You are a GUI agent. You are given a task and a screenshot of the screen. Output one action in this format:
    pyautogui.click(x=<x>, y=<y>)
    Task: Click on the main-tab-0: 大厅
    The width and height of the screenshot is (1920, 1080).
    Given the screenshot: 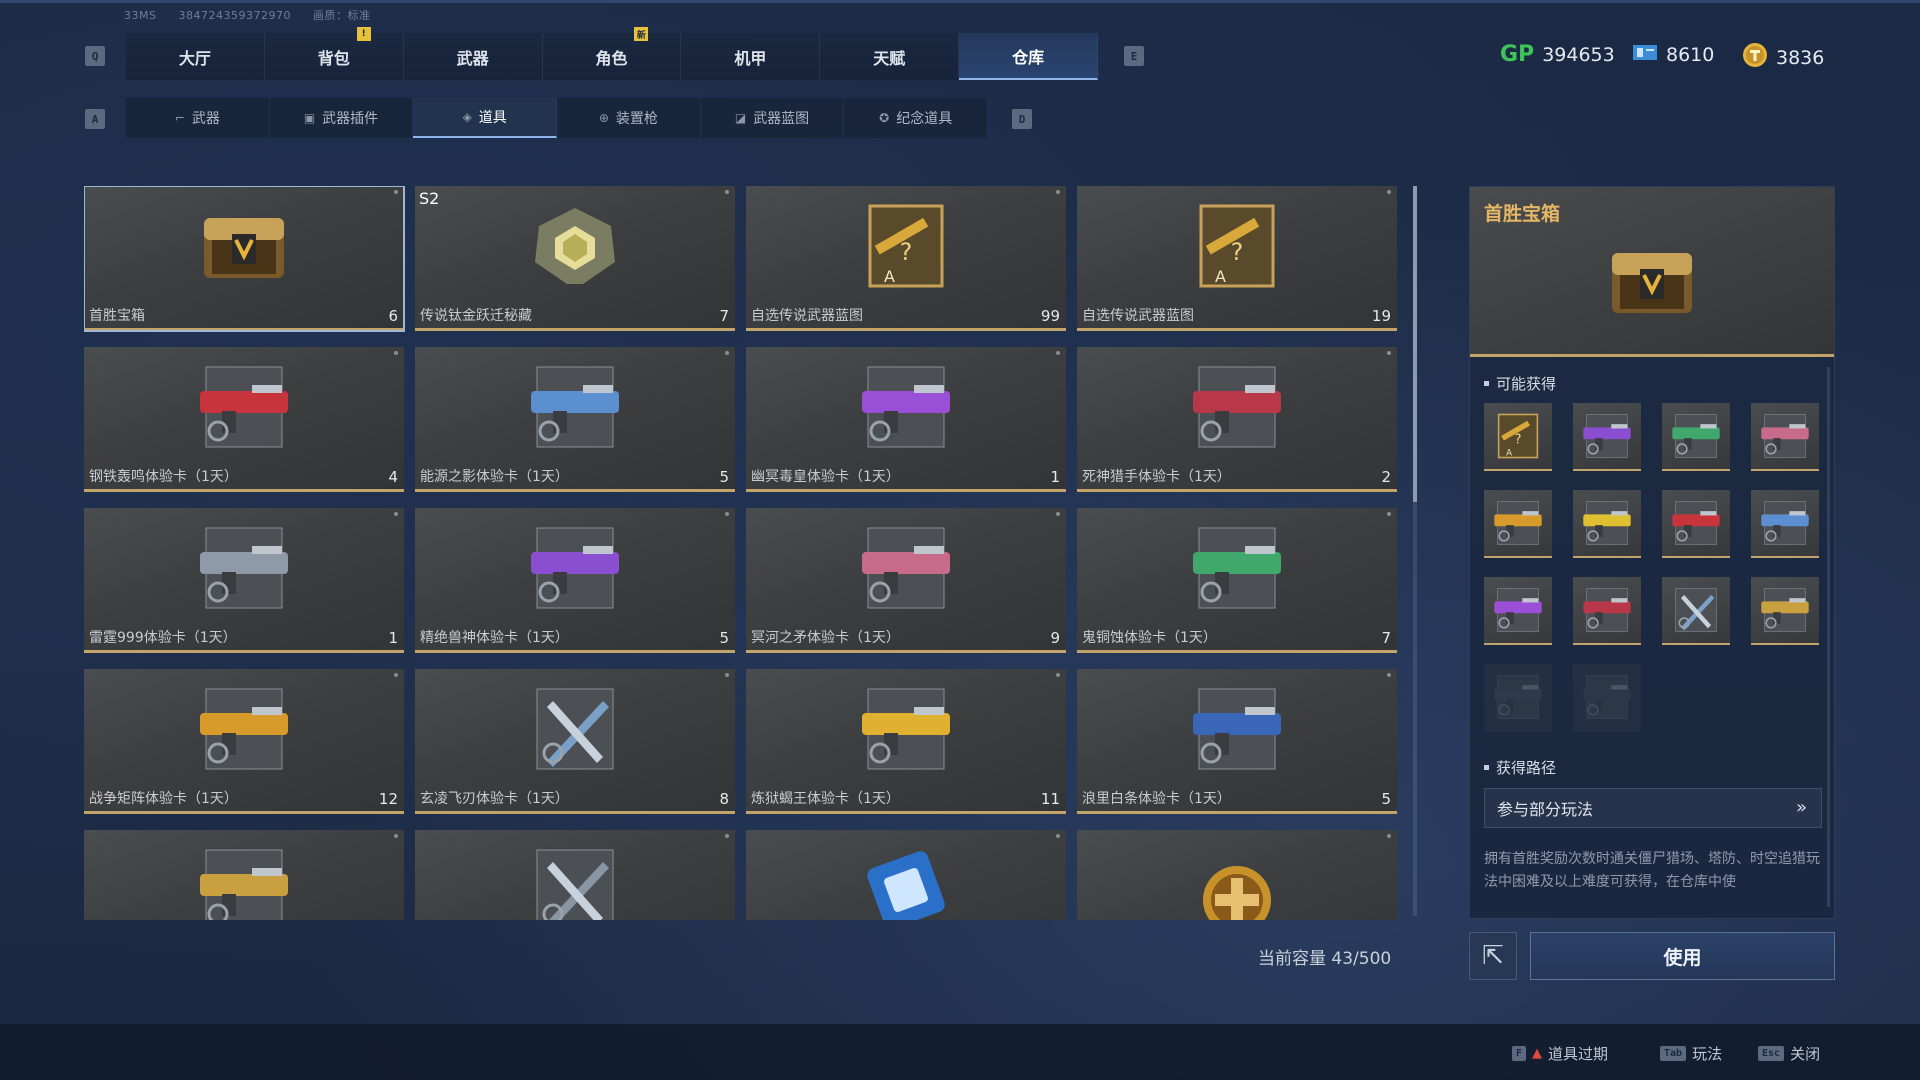 What is the action you would take?
    pyautogui.click(x=195, y=56)
    